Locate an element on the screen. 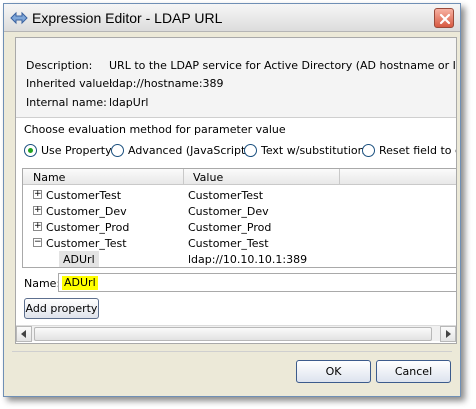 This screenshot has width=476, height=409. scroll-right-button is located at coordinates (448, 334).